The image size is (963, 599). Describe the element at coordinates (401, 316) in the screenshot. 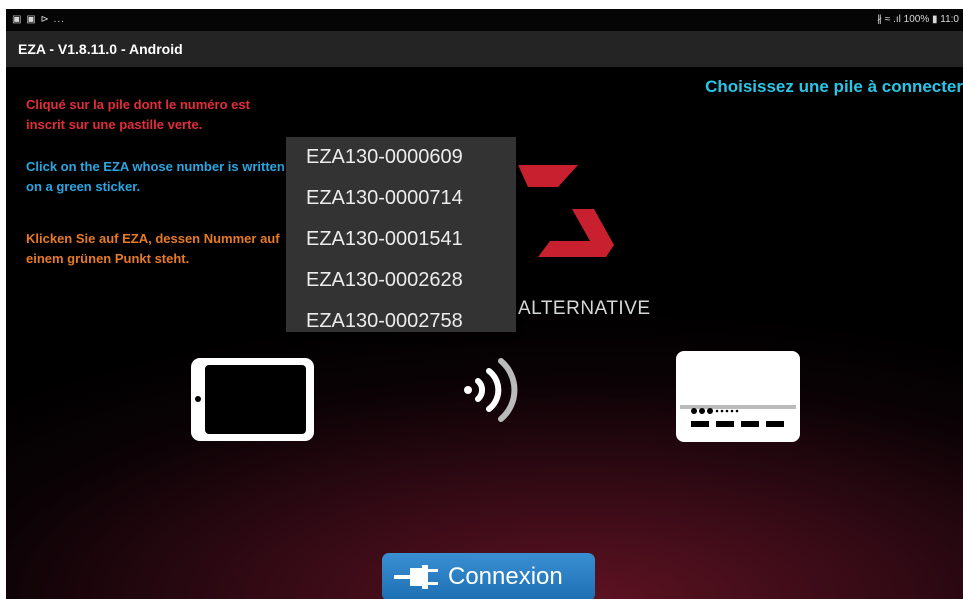

I see `device-list-item: EZA130-0002758` at that location.